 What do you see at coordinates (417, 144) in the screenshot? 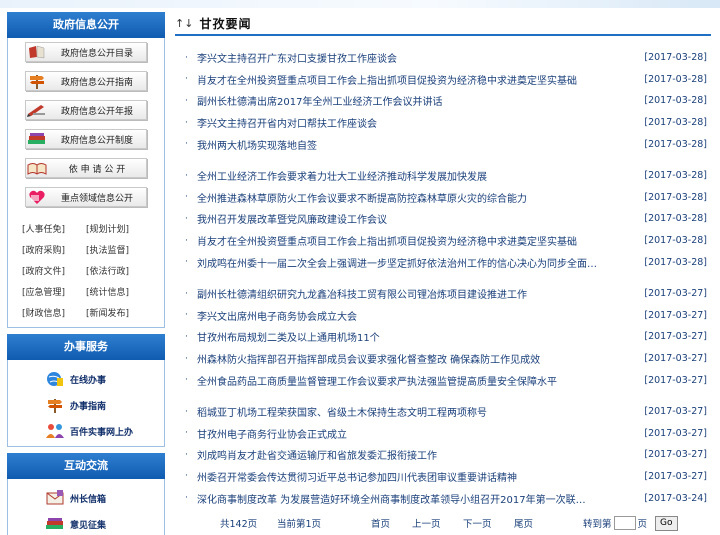
I see `news-title-link: 我州两大机场实现落地自签` at bounding box center [417, 144].